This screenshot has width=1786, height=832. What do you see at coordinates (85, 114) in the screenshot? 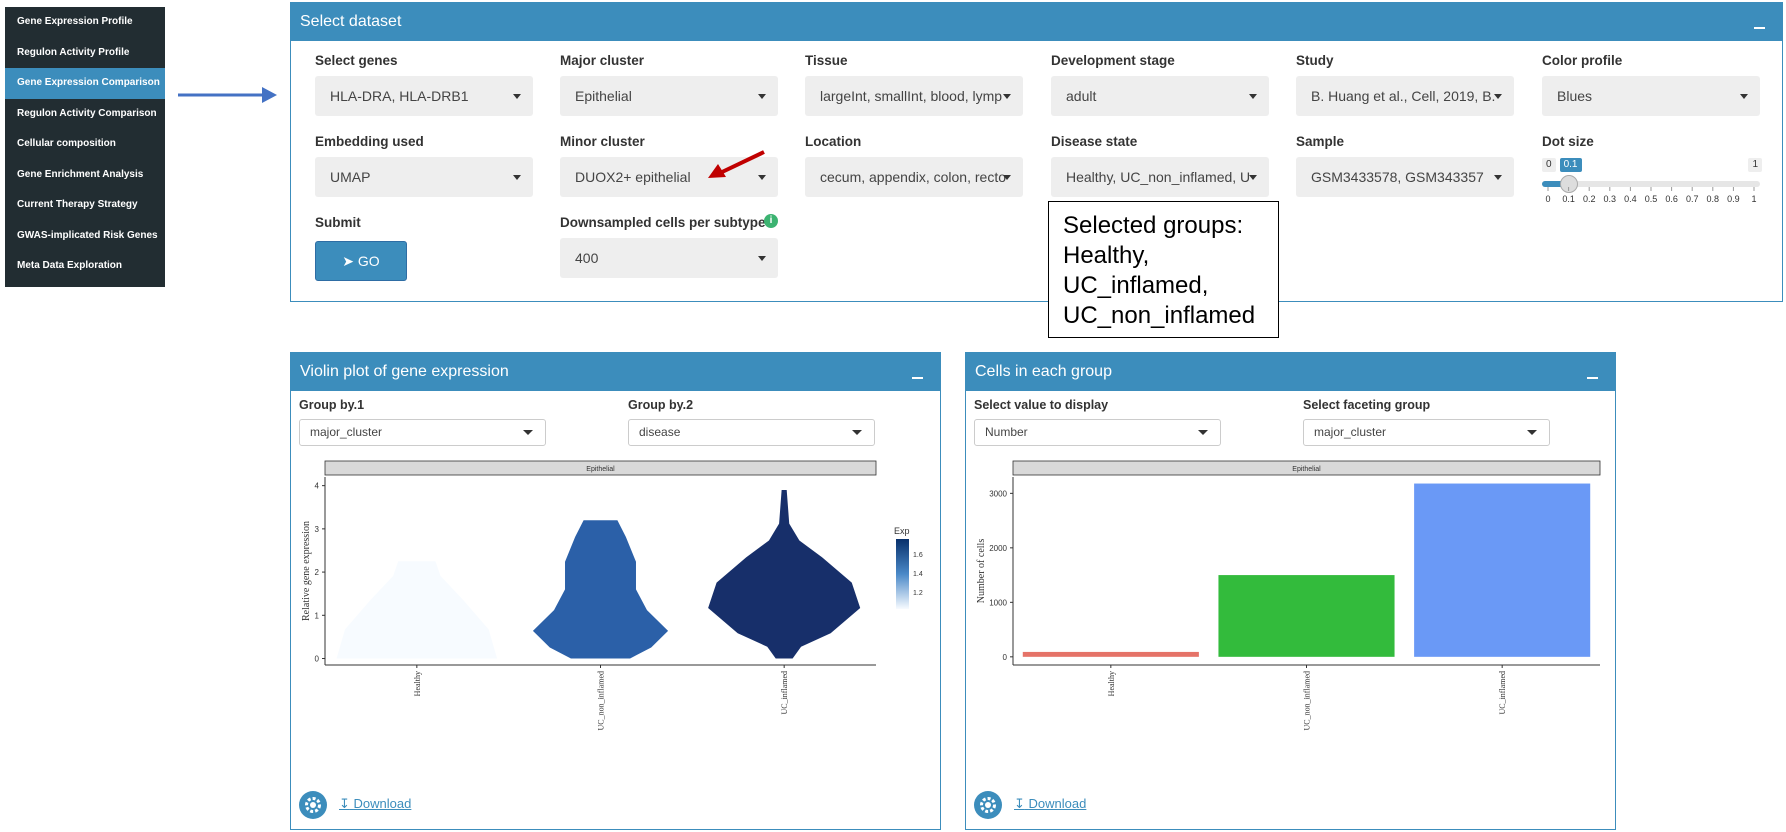
I see `sidebar-item: Regulon Activity Comparison` at bounding box center [85, 114].